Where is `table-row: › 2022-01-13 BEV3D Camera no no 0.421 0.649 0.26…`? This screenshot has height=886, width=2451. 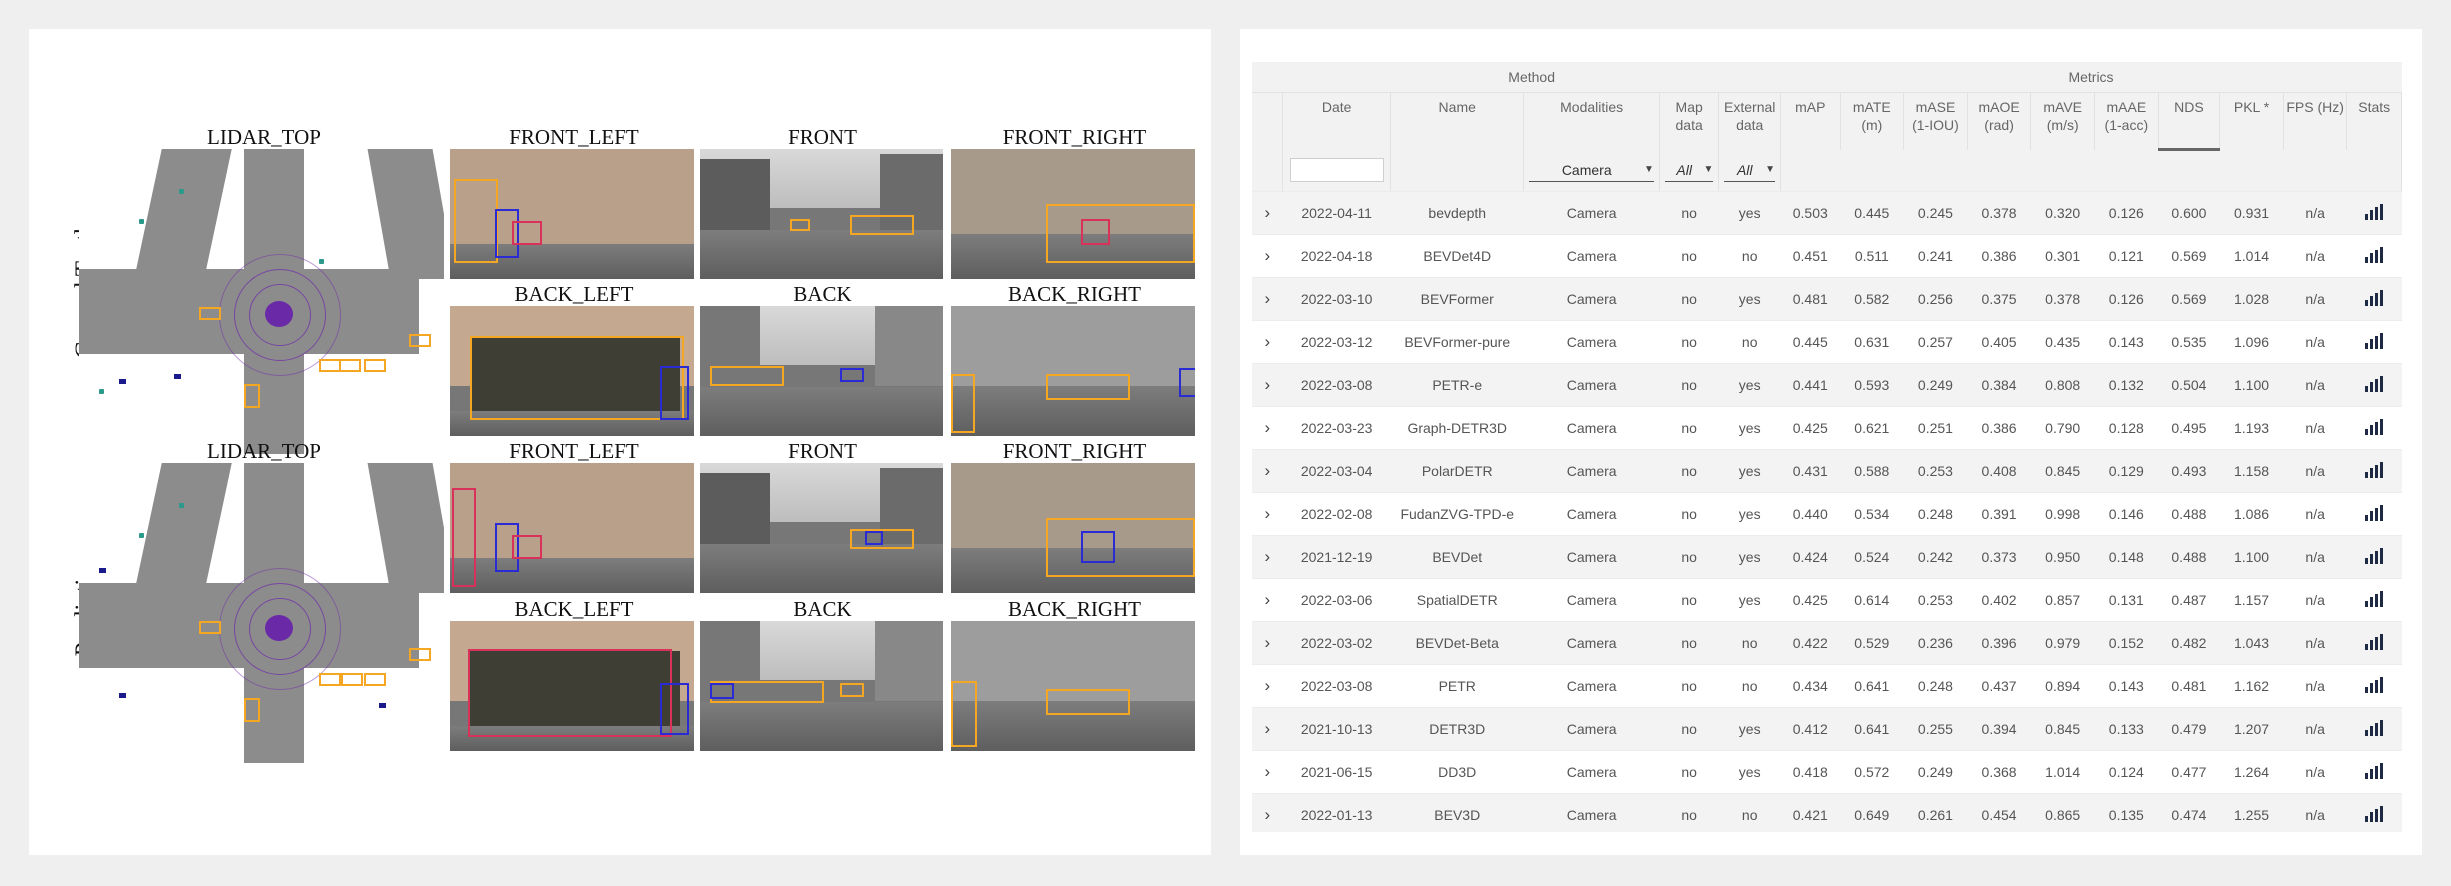 table-row: › 2022-01-13 BEV3D Camera no no 0.421 0.649 0.26… is located at coordinates (1827, 812).